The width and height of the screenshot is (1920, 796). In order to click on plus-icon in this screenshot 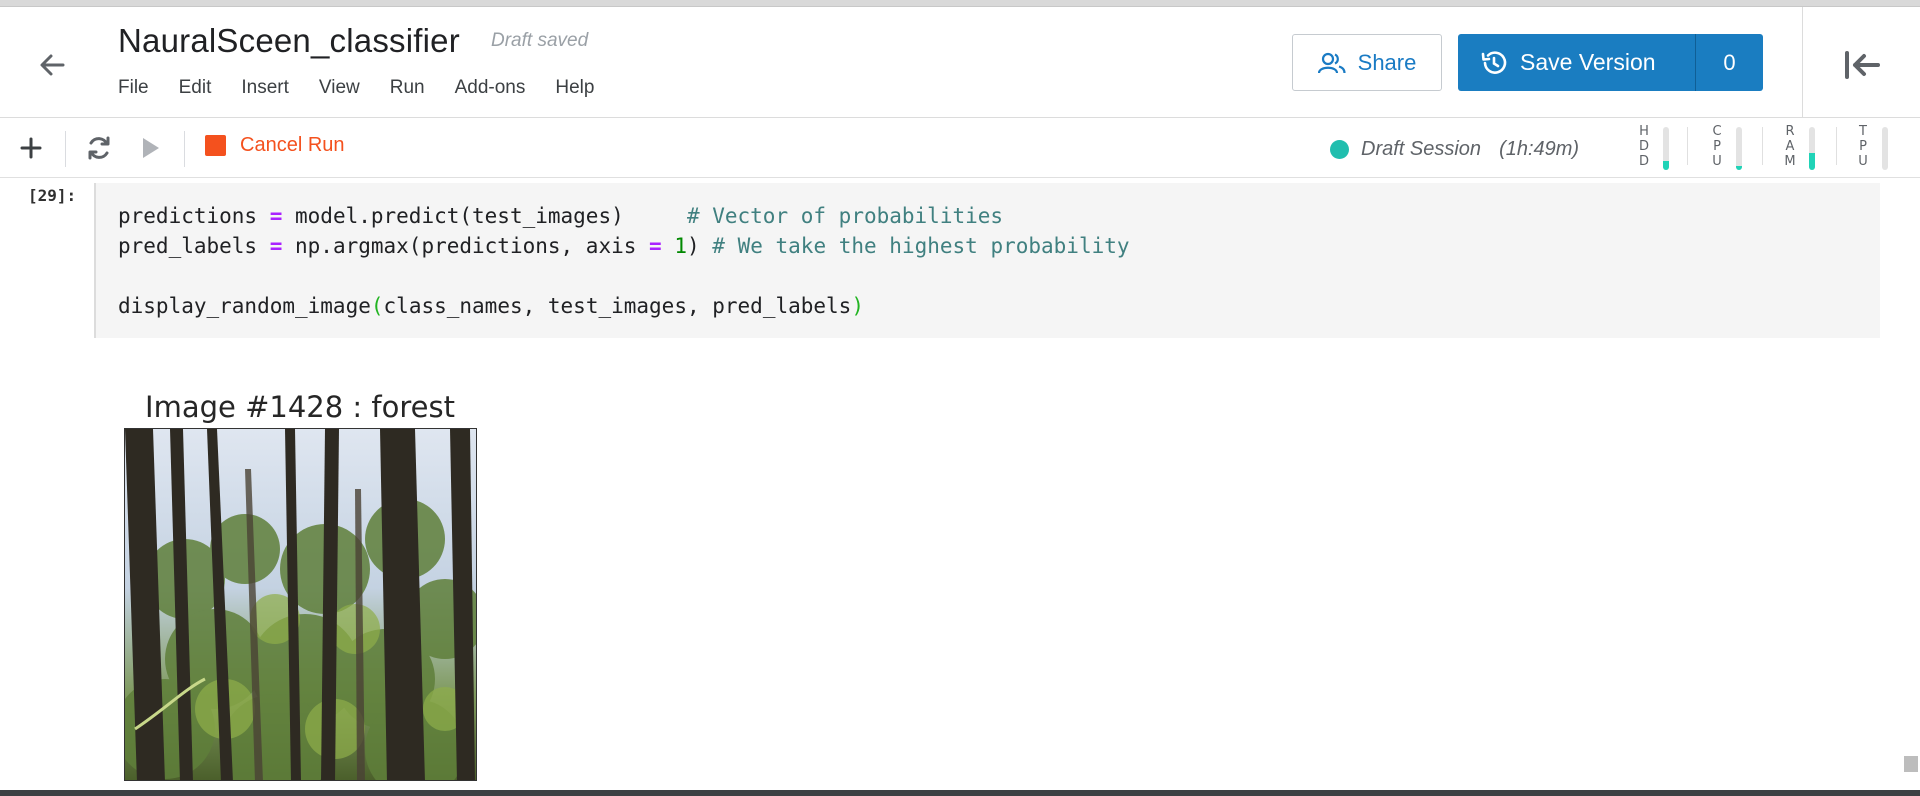, I will do `click(31, 148)`.